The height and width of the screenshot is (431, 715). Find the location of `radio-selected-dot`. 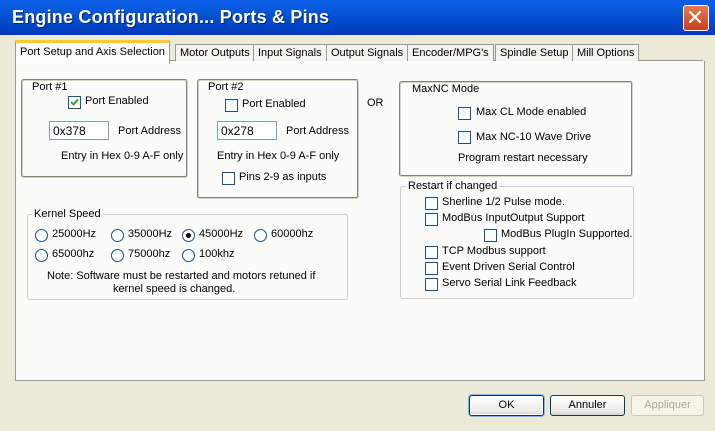

radio-selected-dot is located at coordinates (188, 235).